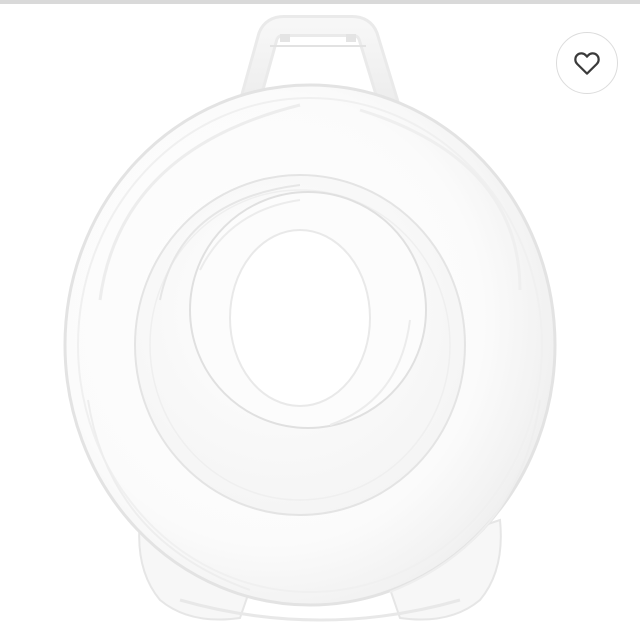 This screenshot has height=640, width=640. Describe the element at coordinates (308, 310) in the screenshot. I see `case-center-recess` at that location.